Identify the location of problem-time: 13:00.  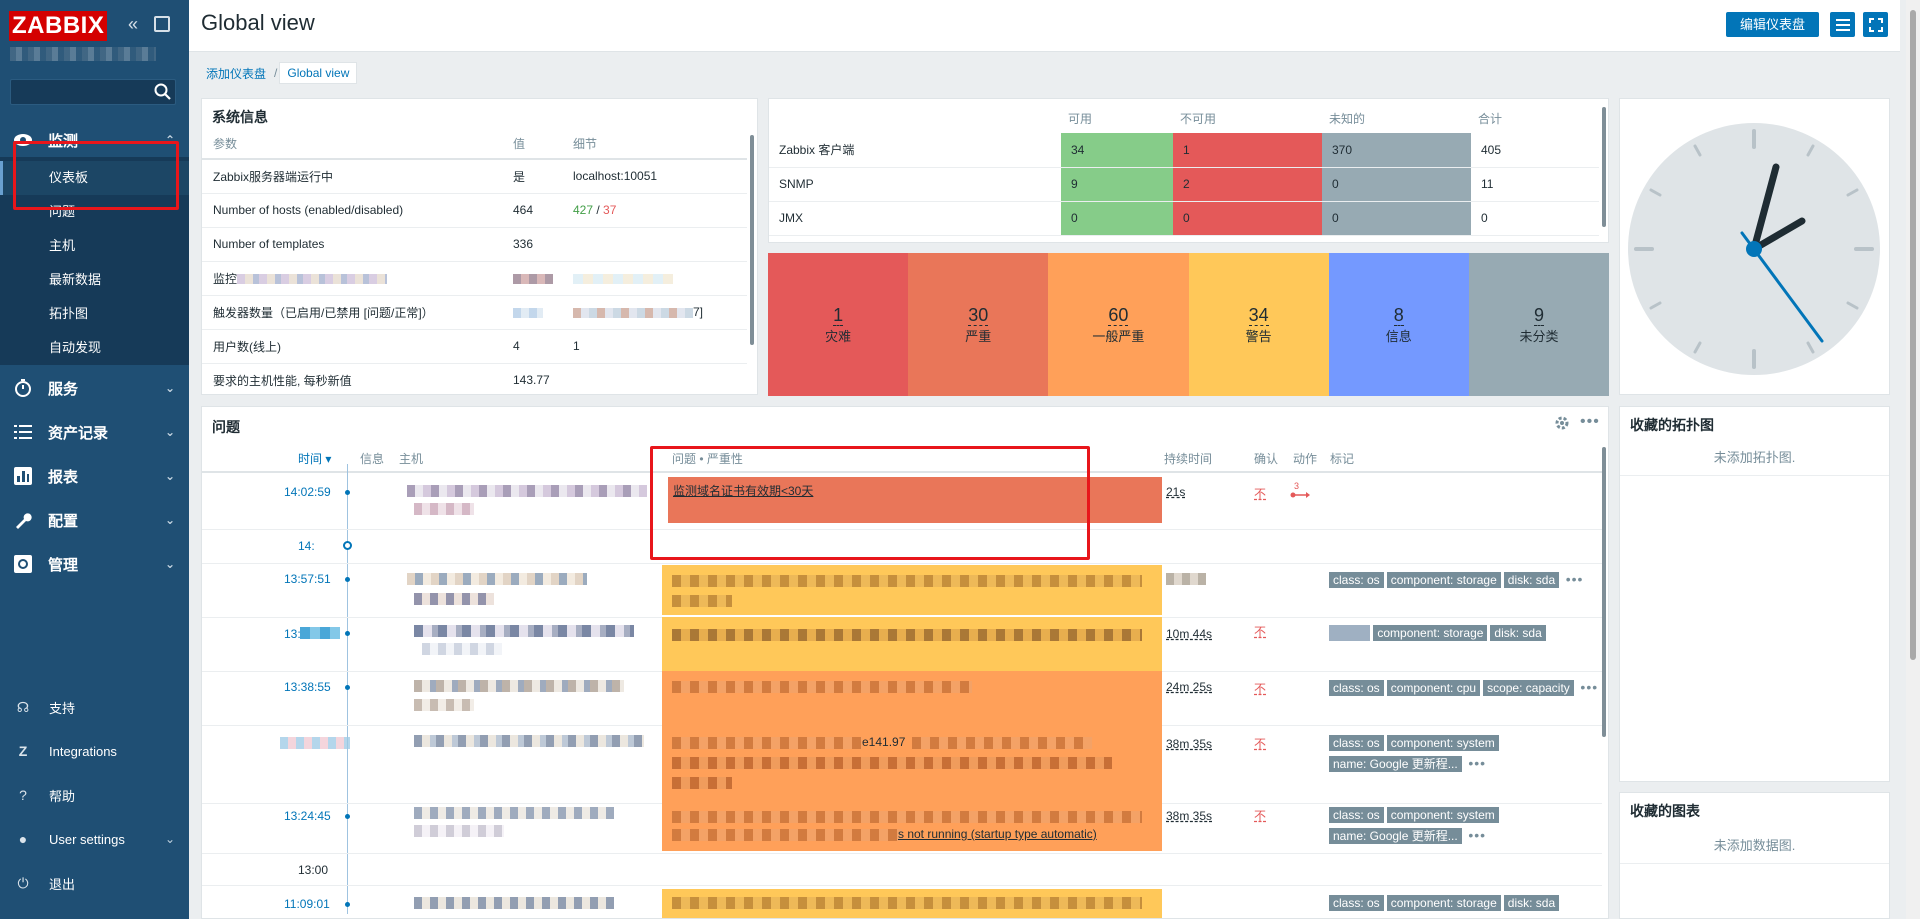
(313, 870).